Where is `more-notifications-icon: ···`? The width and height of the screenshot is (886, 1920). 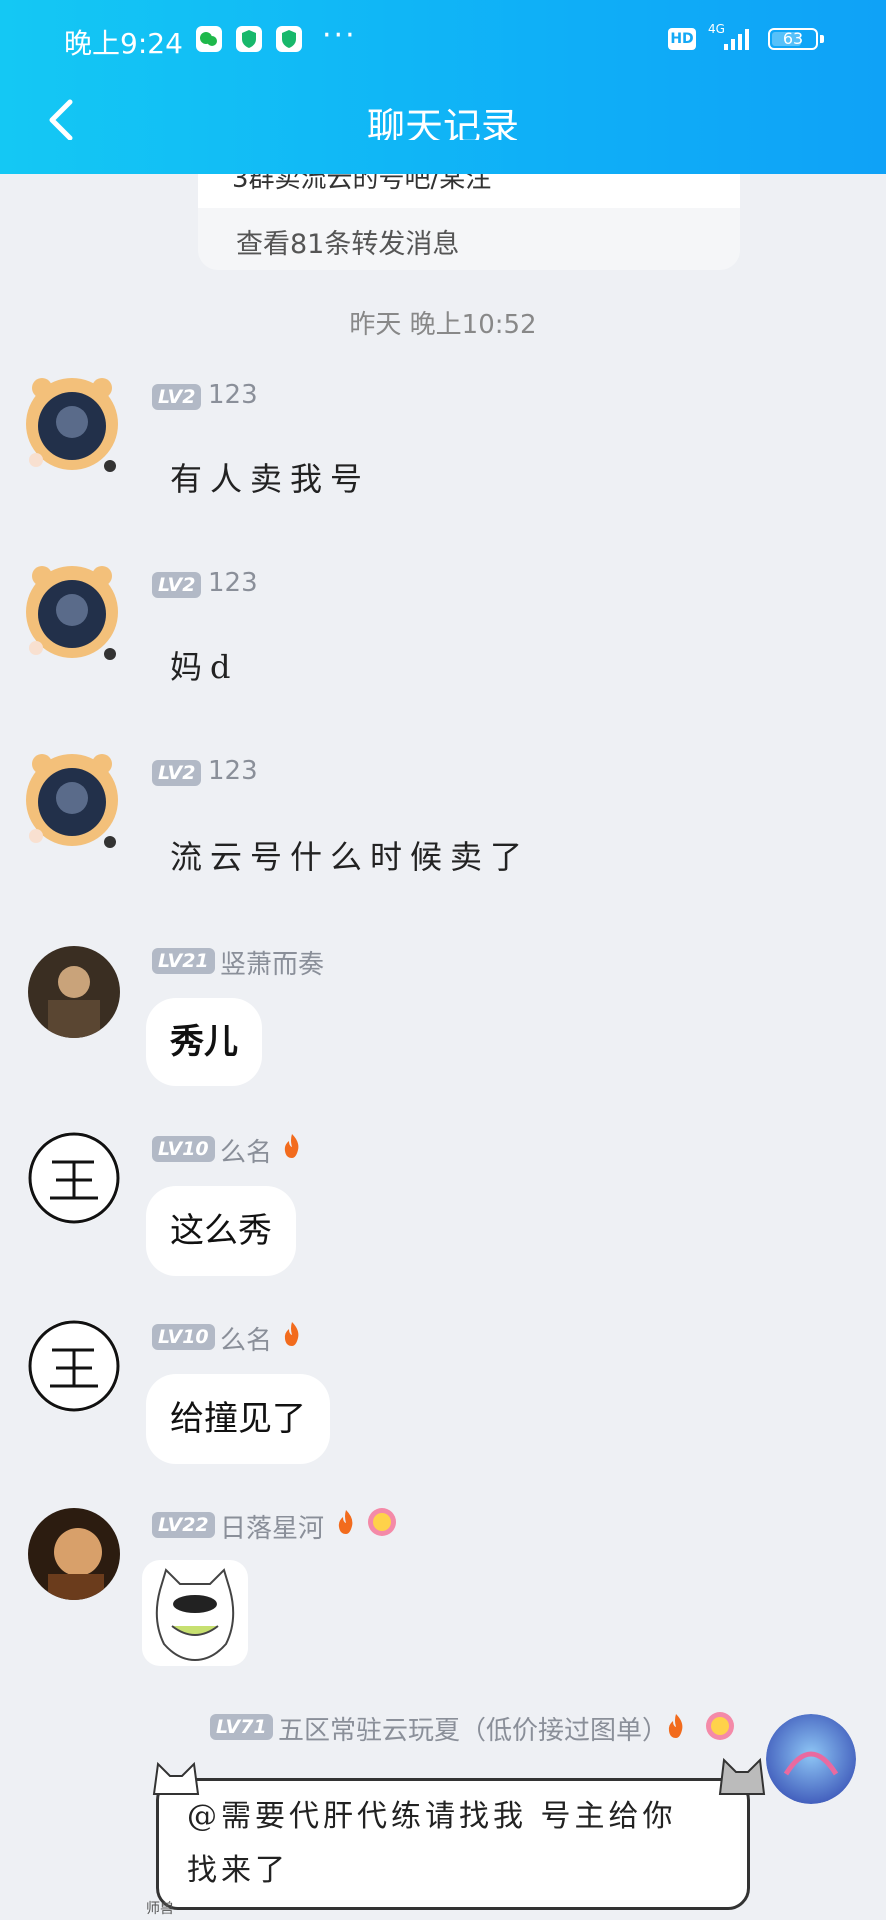 more-notifications-icon: ··· is located at coordinates (339, 35).